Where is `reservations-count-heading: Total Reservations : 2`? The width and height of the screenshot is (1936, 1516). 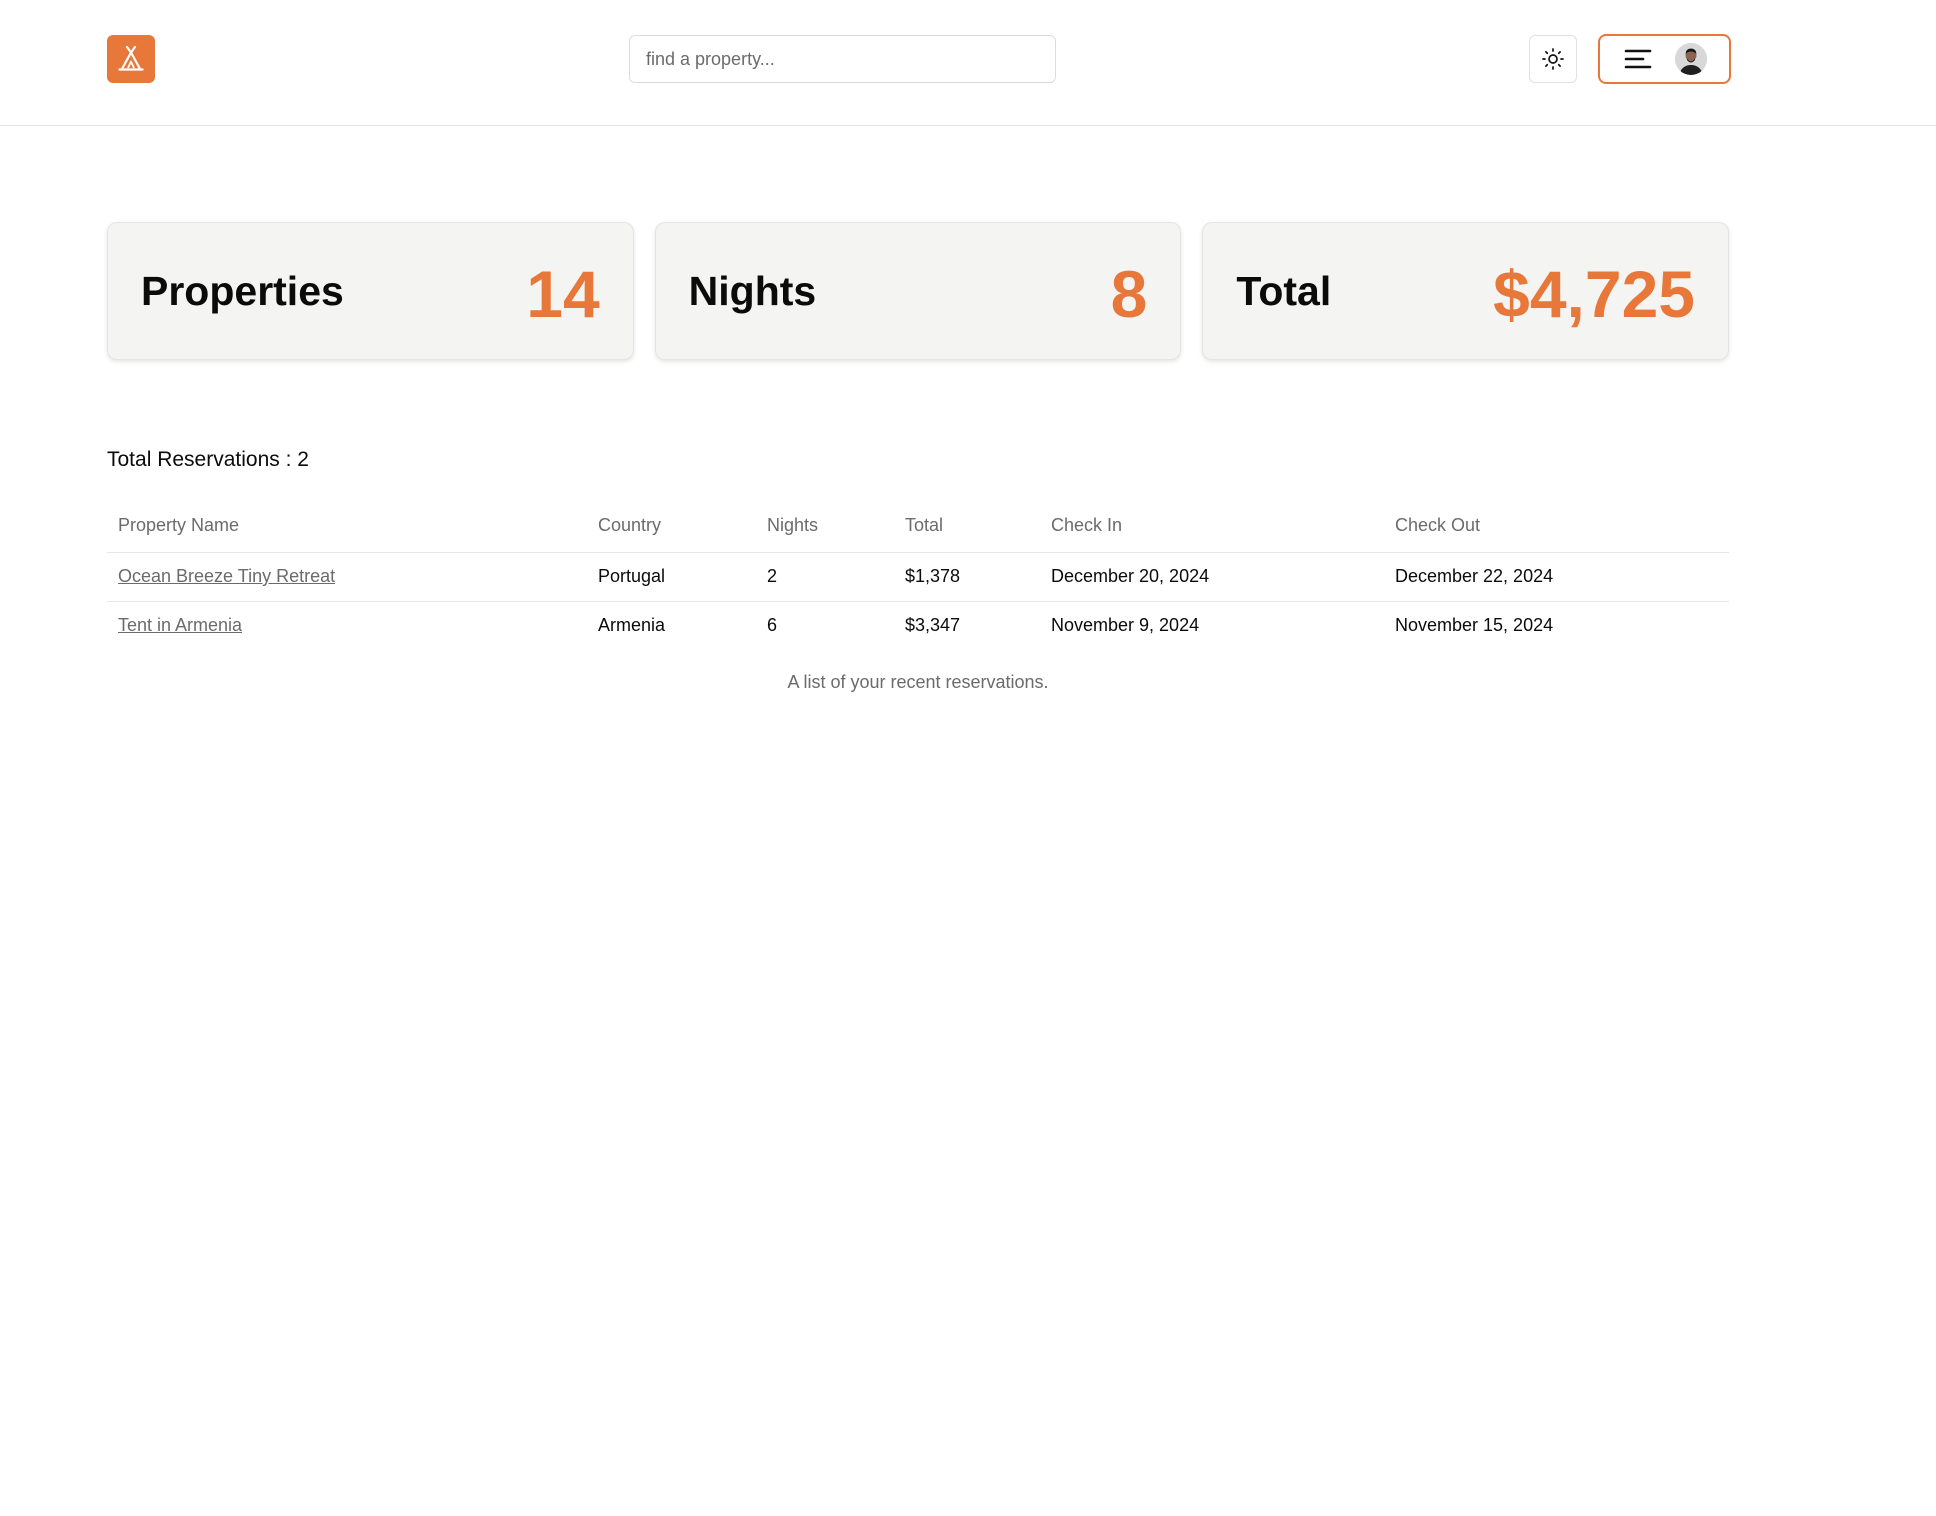 reservations-count-heading: Total Reservations : 2 is located at coordinates (208, 459).